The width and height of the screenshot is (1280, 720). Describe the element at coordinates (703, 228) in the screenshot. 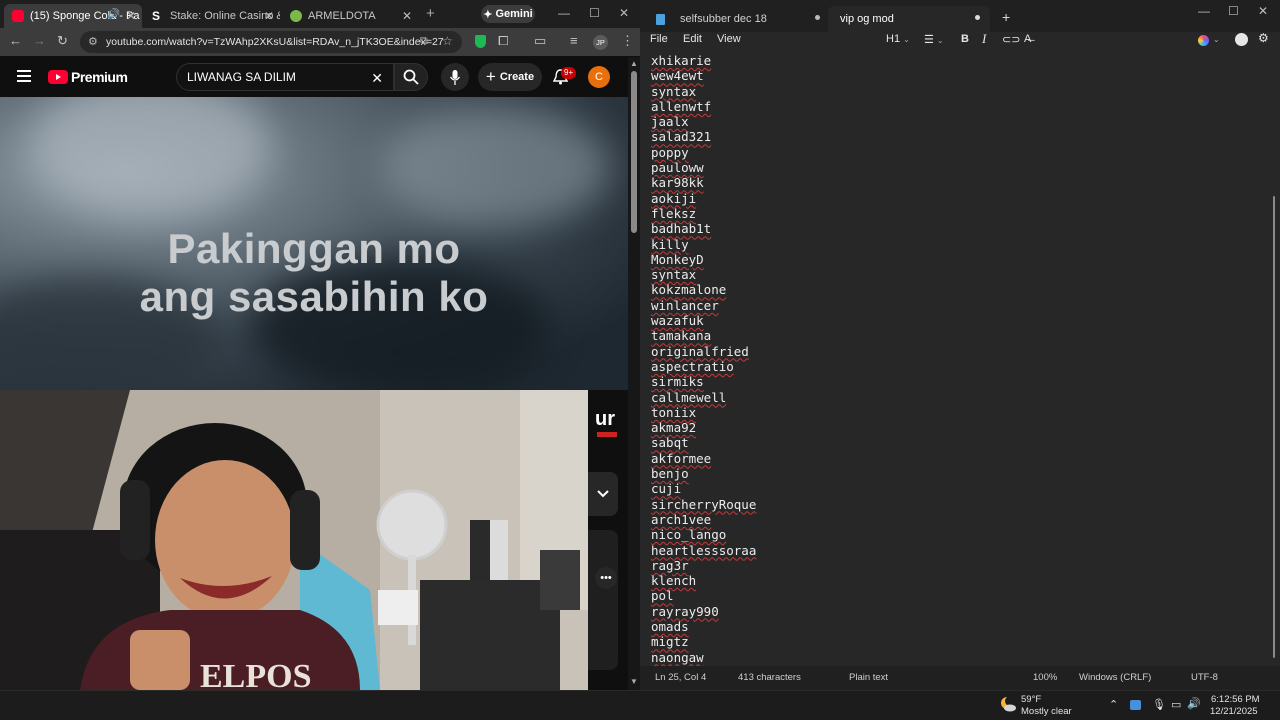

I see `editor-line: badhab1t` at that location.